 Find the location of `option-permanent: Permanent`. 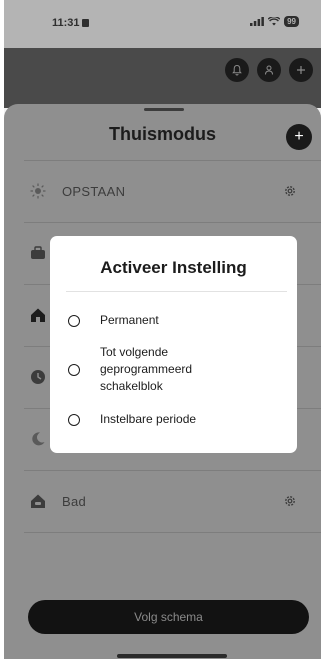

option-permanent: Permanent is located at coordinates (154, 320).